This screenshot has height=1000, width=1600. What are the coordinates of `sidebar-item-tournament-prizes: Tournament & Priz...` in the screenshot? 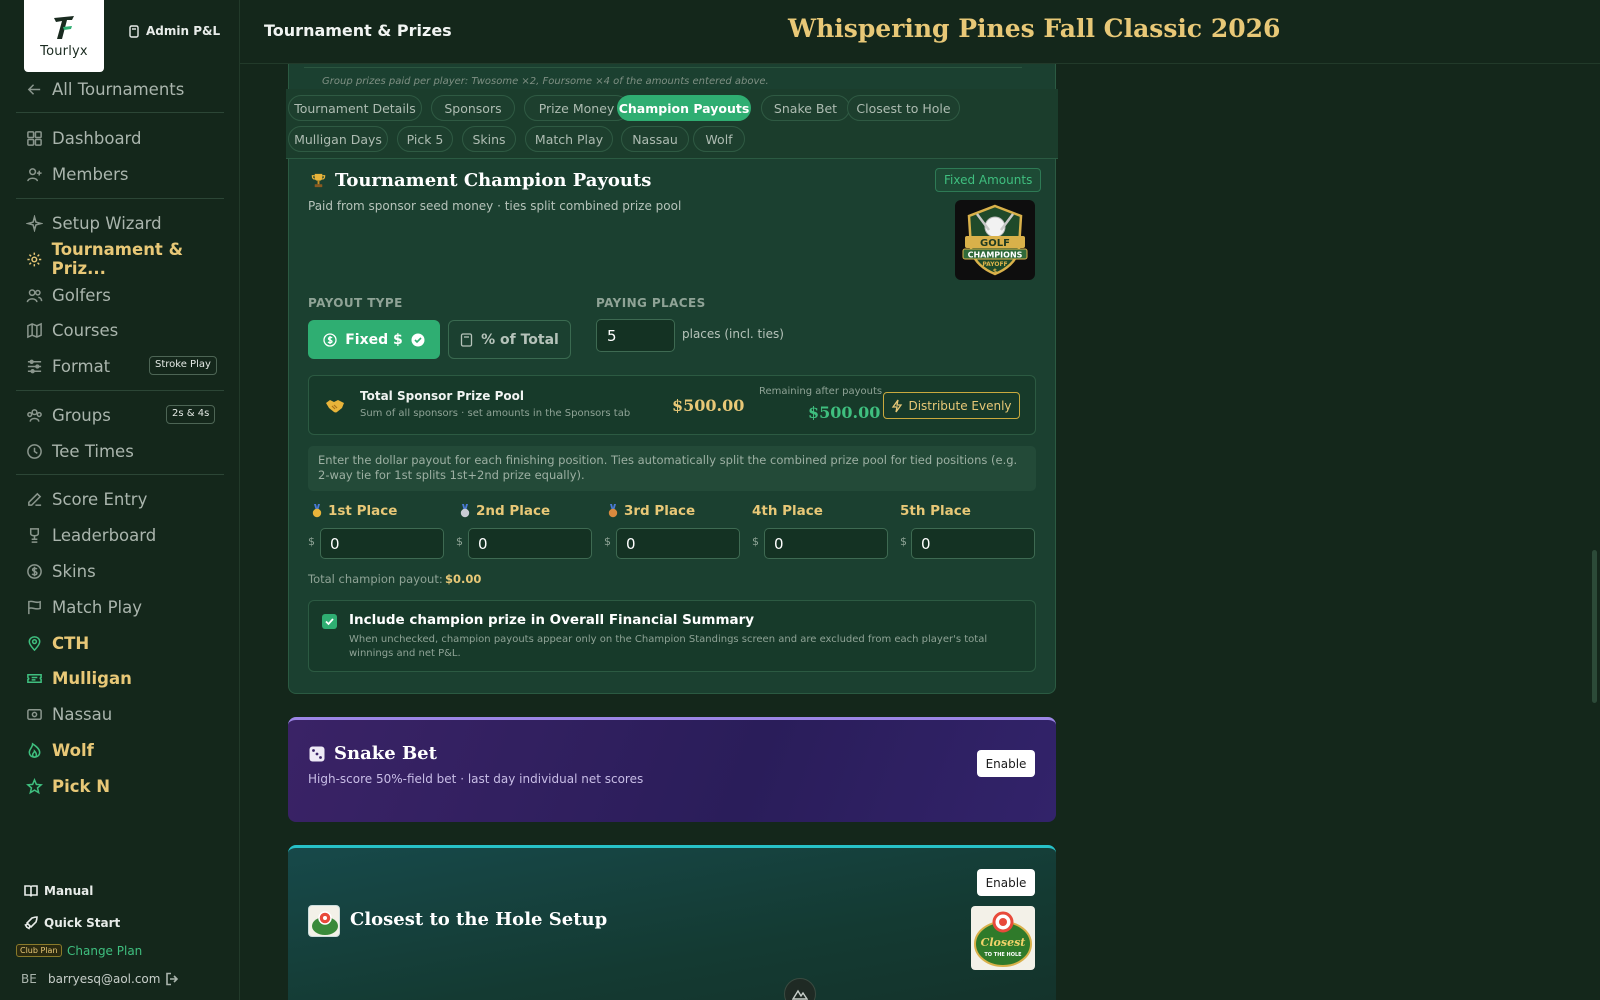 It's located at (132, 259).